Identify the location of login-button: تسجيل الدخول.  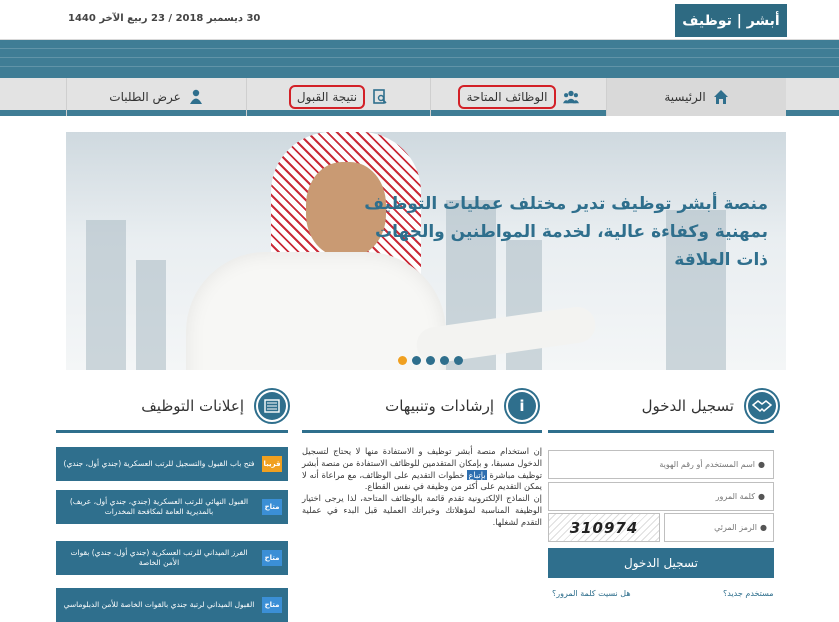
(661, 563).